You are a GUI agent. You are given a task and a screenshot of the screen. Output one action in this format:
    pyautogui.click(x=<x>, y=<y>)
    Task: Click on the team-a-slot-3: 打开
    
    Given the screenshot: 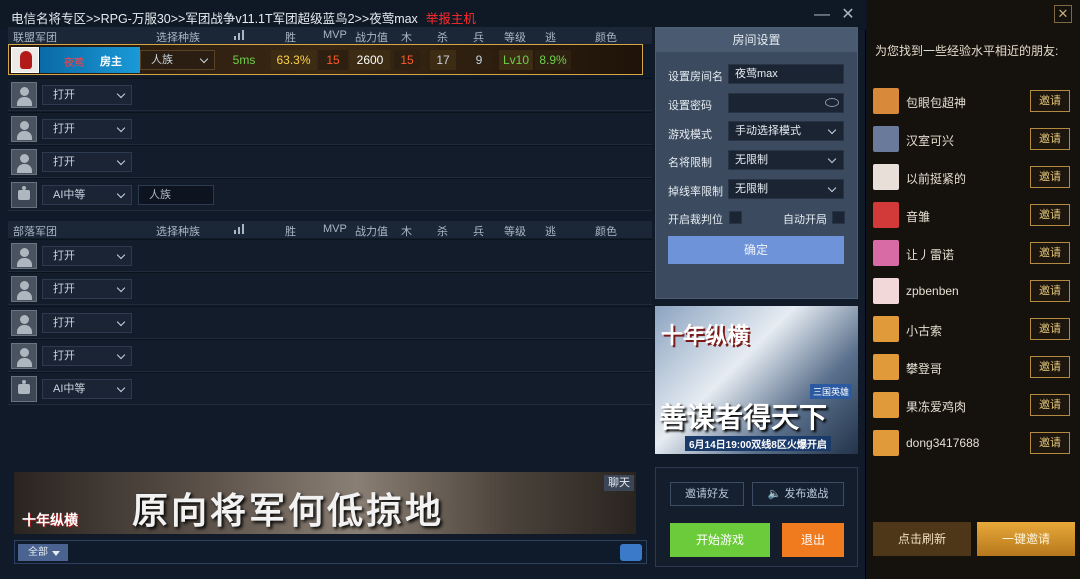 What is the action you would take?
    pyautogui.click(x=330, y=161)
    